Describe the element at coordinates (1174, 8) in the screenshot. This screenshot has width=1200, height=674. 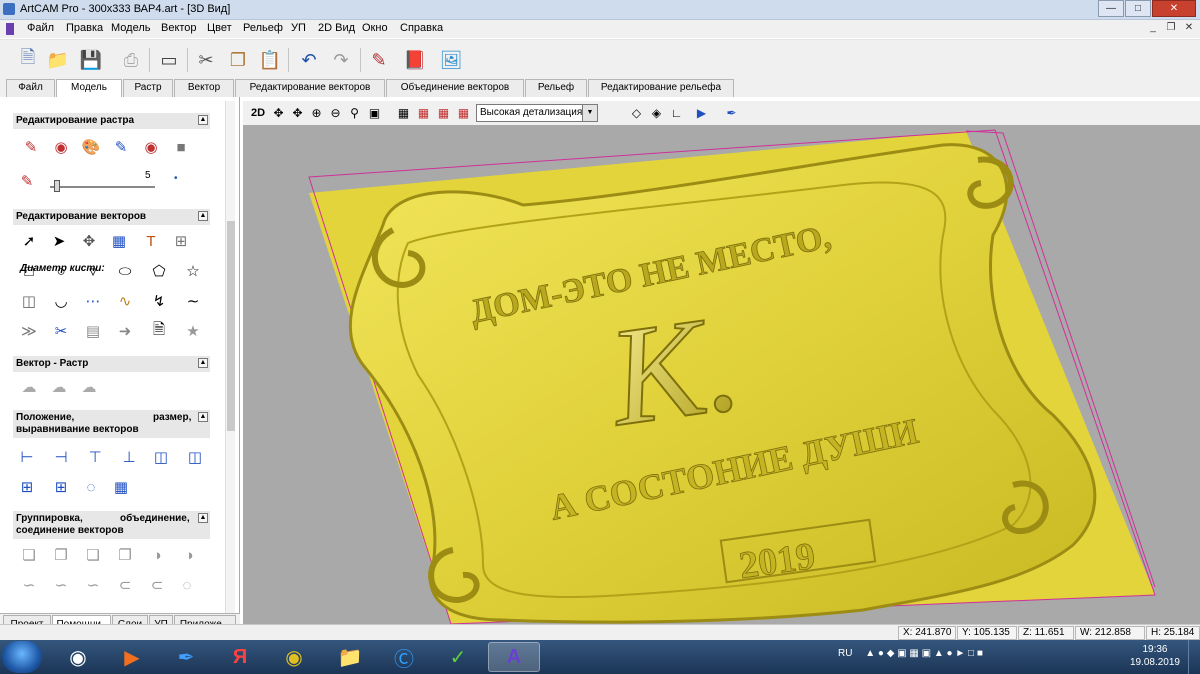
I see `close-button: ✕` at that location.